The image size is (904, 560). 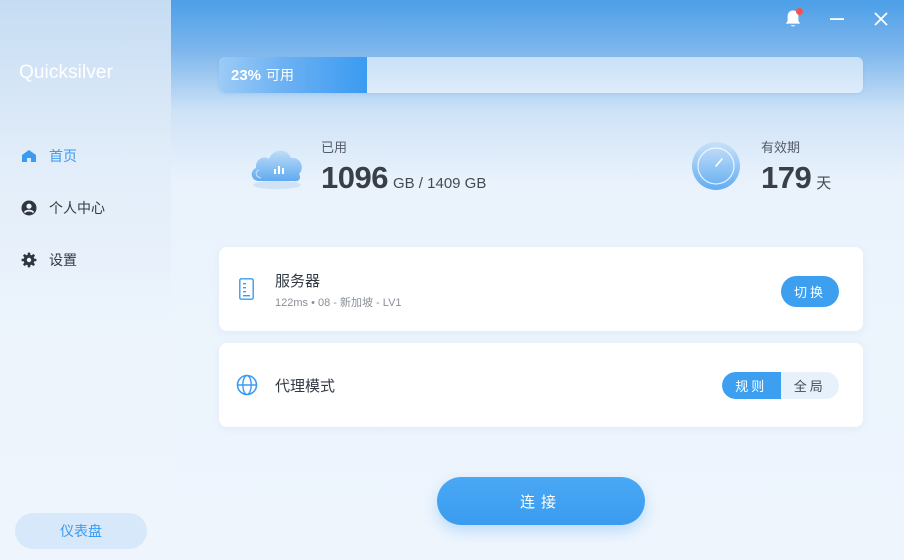 I want to click on proxy-mode-title: 代理模式, so click(x=305, y=386).